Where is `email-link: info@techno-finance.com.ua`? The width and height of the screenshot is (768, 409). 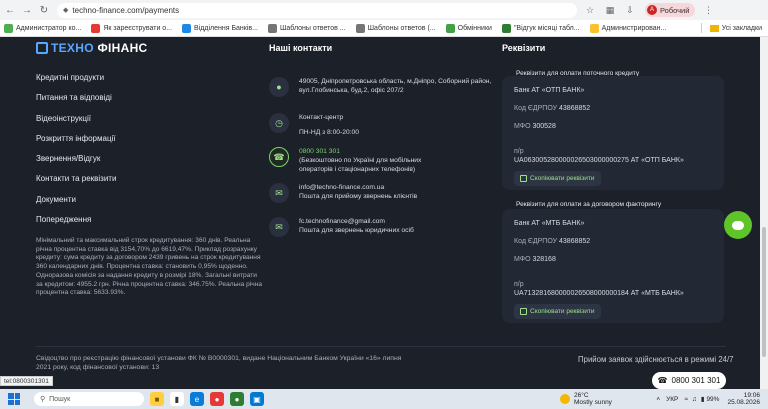 email-link: info@techno-finance.com.ua is located at coordinates (358, 187).